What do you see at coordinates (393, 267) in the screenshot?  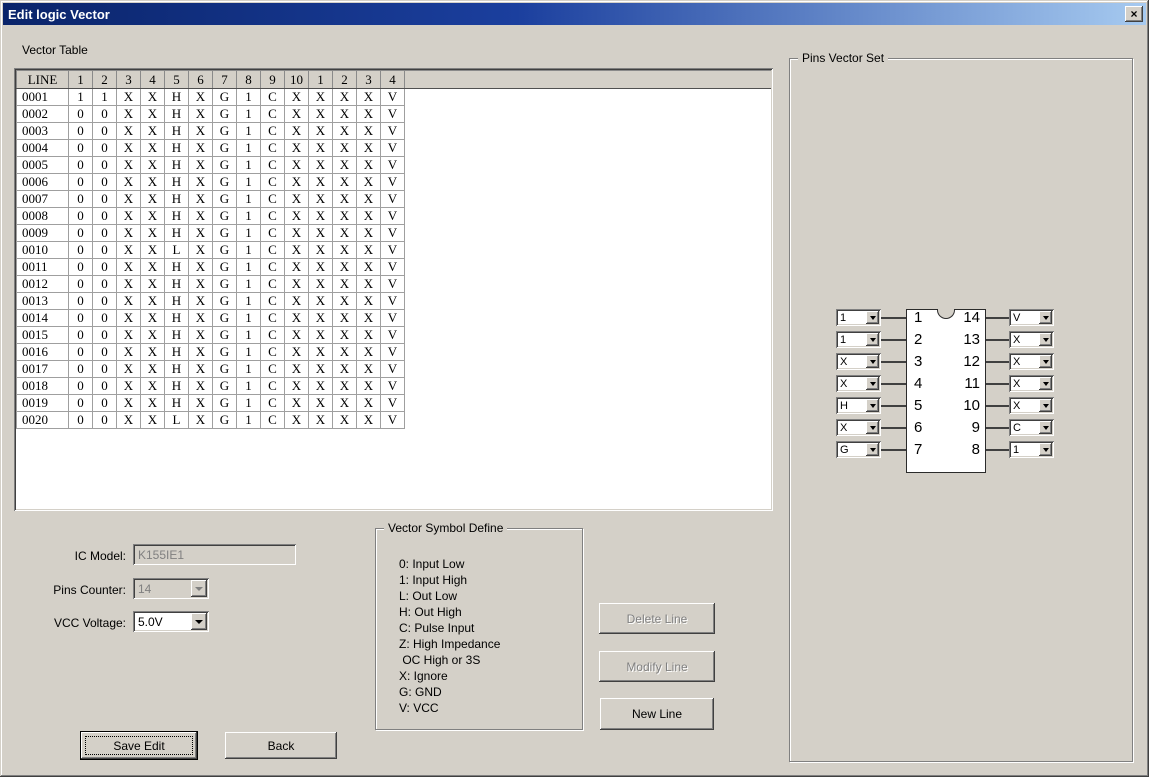 I see `table-row: 0011 0 0 X X H X G 1 C X X X X V` at bounding box center [393, 267].